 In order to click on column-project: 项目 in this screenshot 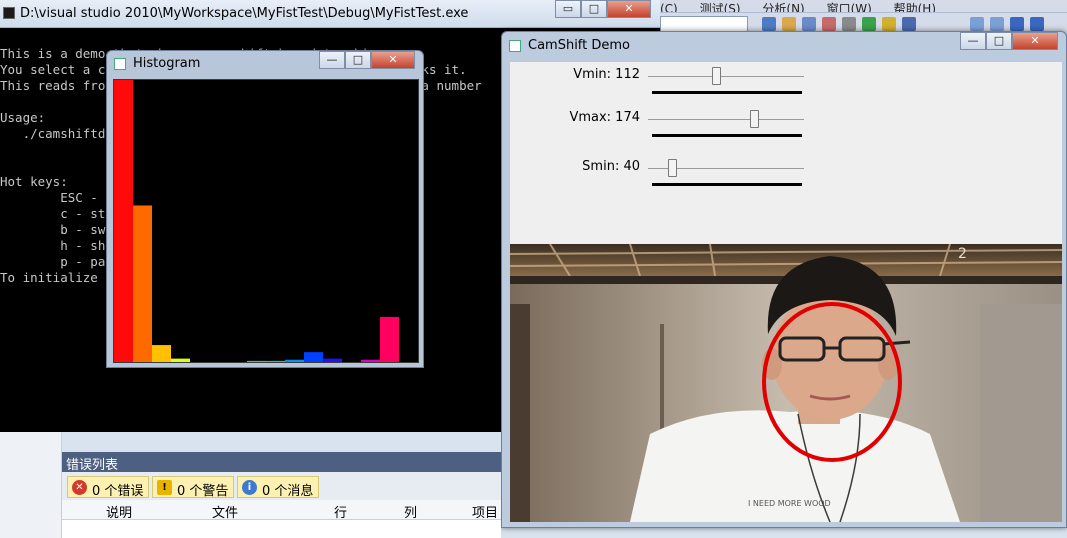, I will do `click(485, 511)`.